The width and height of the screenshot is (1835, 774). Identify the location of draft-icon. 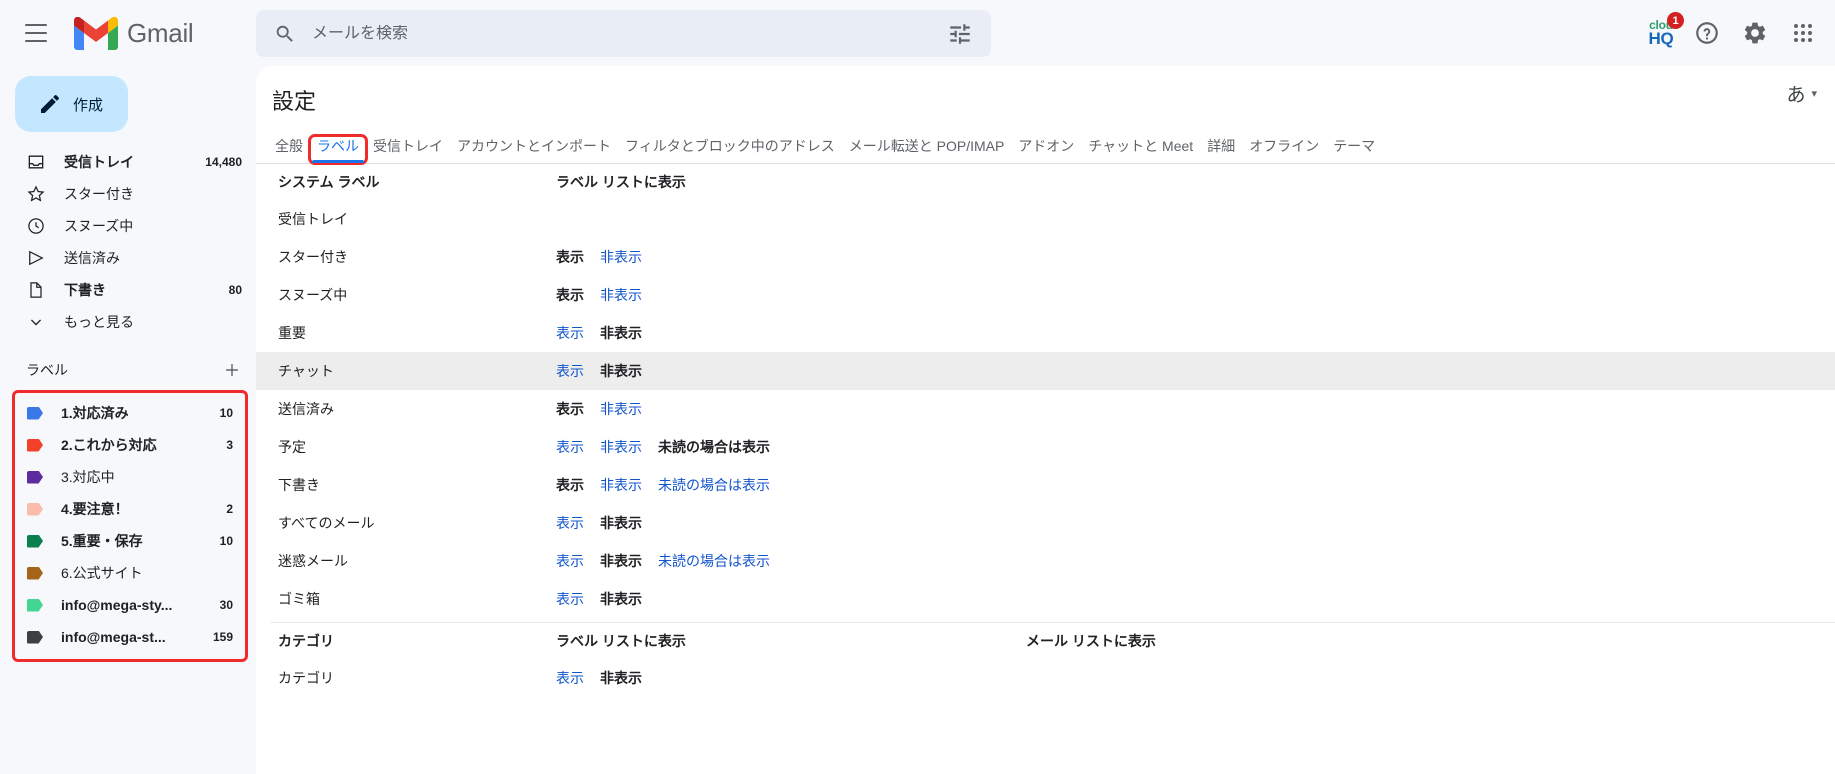
(36, 290).